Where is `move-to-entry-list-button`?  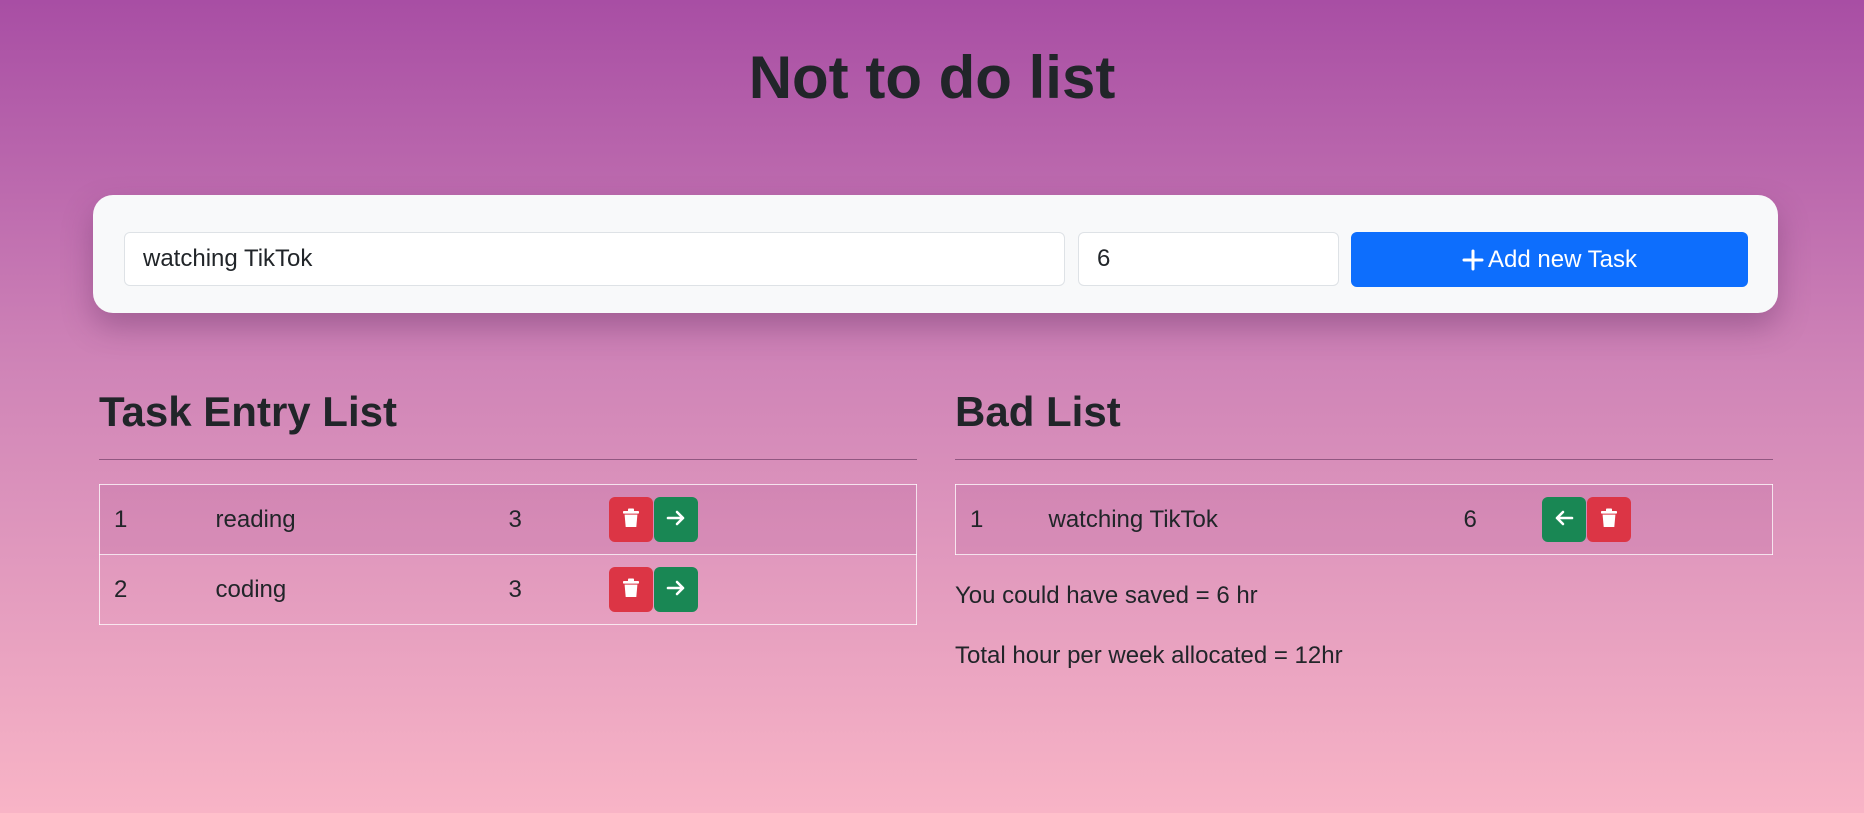
move-to-entry-list-button is located at coordinates (1563, 519).